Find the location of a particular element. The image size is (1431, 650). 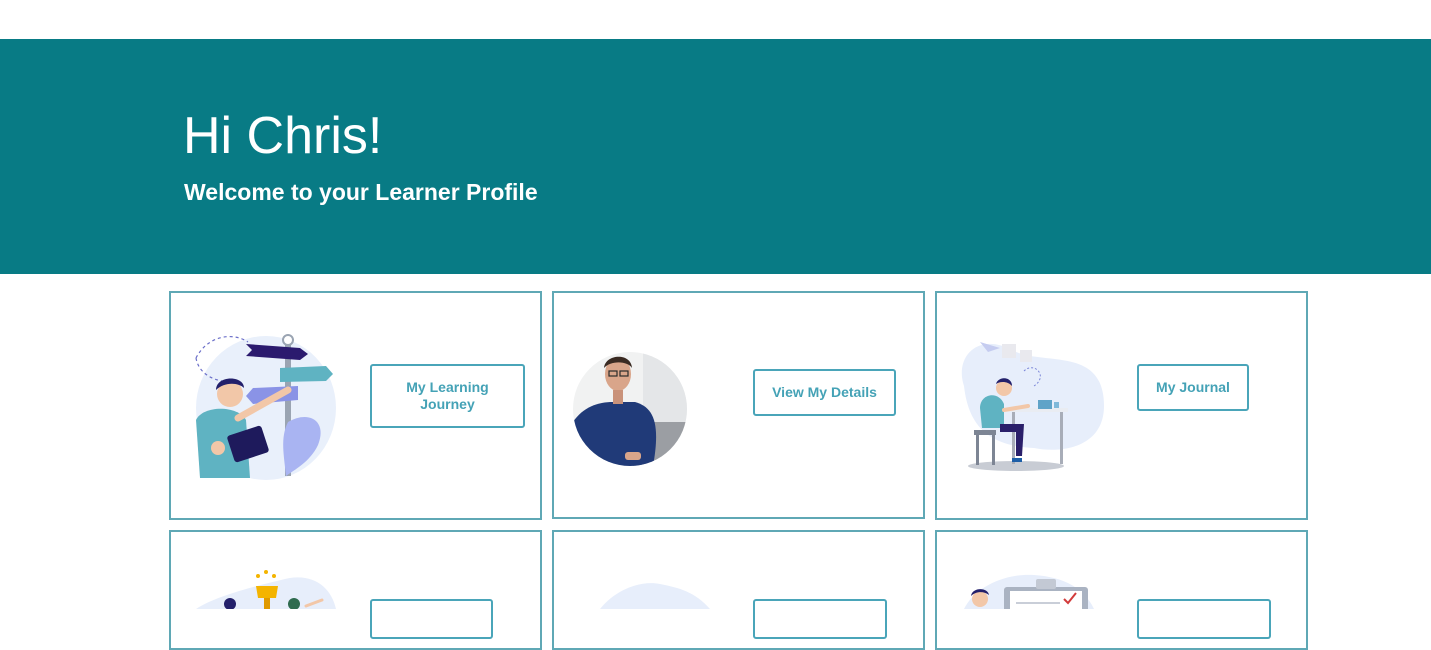

view-my-details-button: View My Details is located at coordinates (824, 392).